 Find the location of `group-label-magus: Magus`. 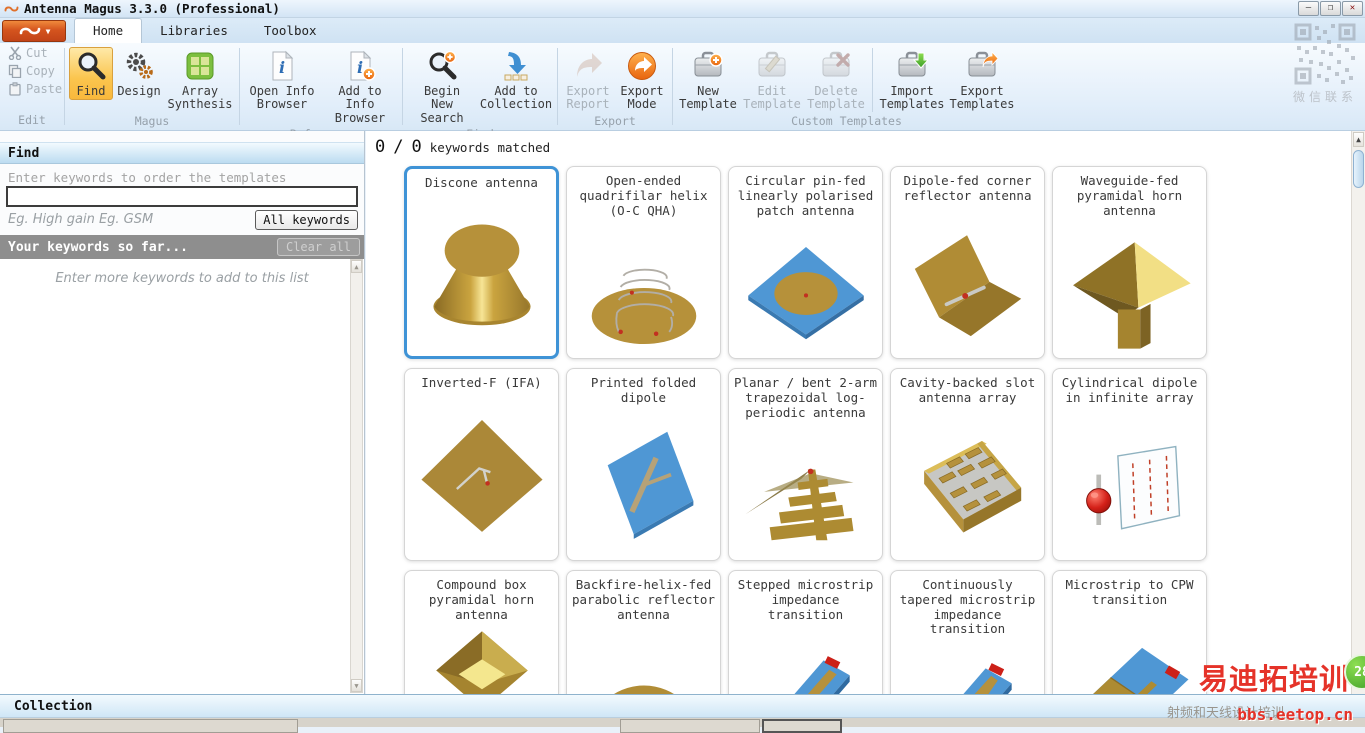

group-label-magus: Magus is located at coordinates (152, 120).